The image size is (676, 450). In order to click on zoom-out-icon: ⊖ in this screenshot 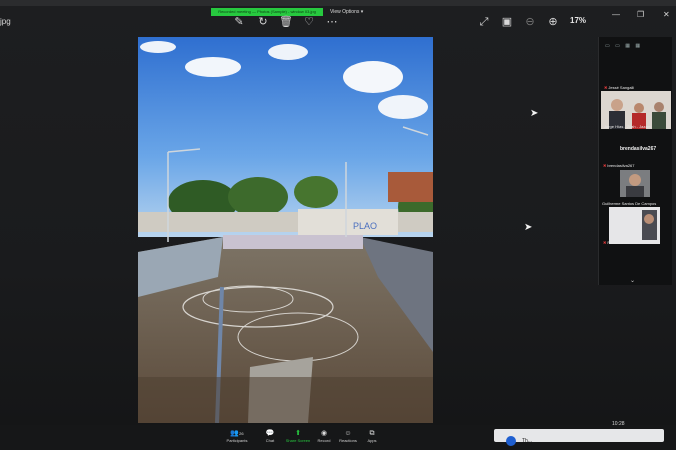, I will do `click(530, 22)`.